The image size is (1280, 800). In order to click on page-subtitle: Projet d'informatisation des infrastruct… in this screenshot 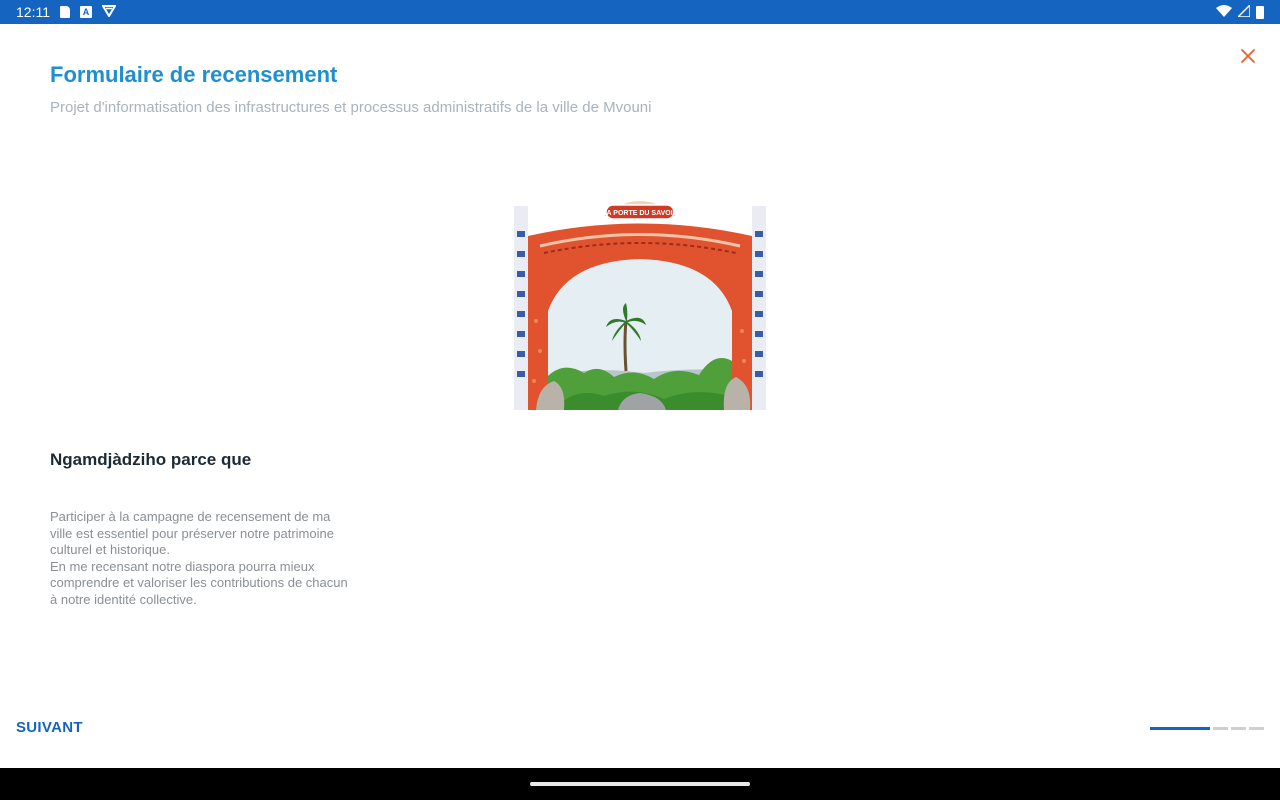, I will do `click(351, 107)`.